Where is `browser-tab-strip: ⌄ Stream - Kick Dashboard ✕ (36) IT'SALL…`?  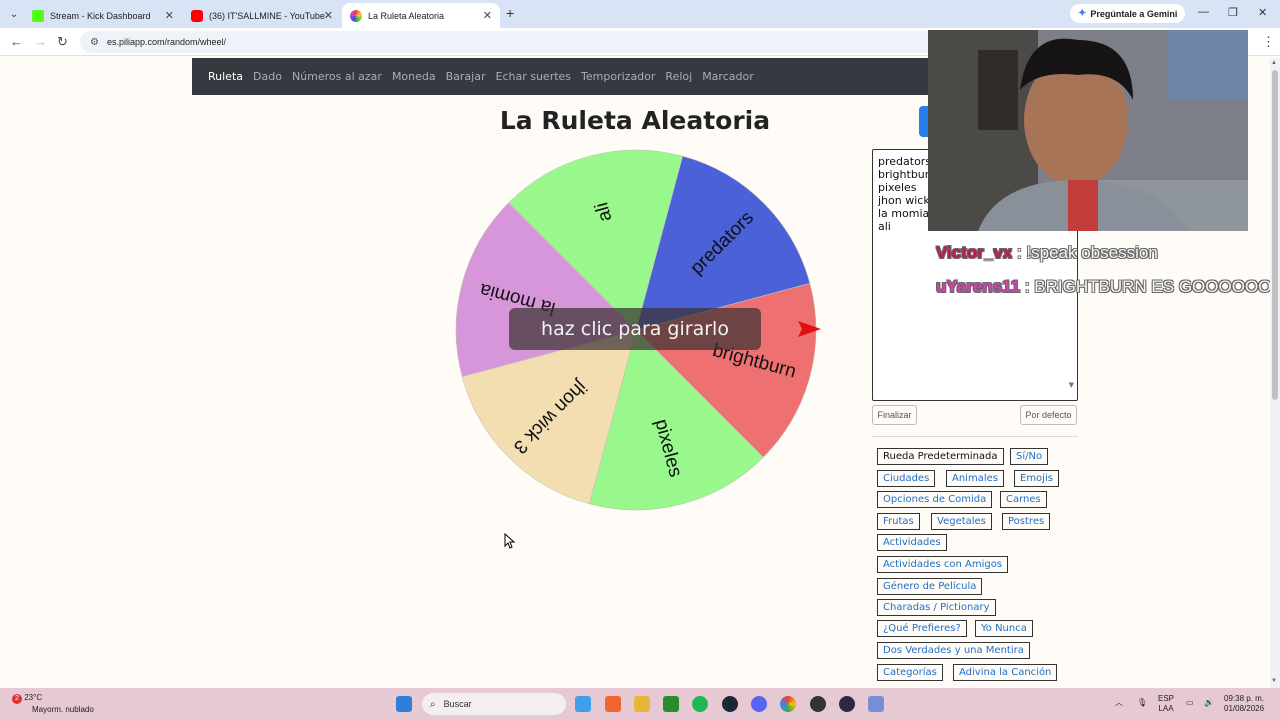
browser-tab-strip: ⌄ Stream - Kick Dashboard ✕ (36) IT'SALL… is located at coordinates (640, 14).